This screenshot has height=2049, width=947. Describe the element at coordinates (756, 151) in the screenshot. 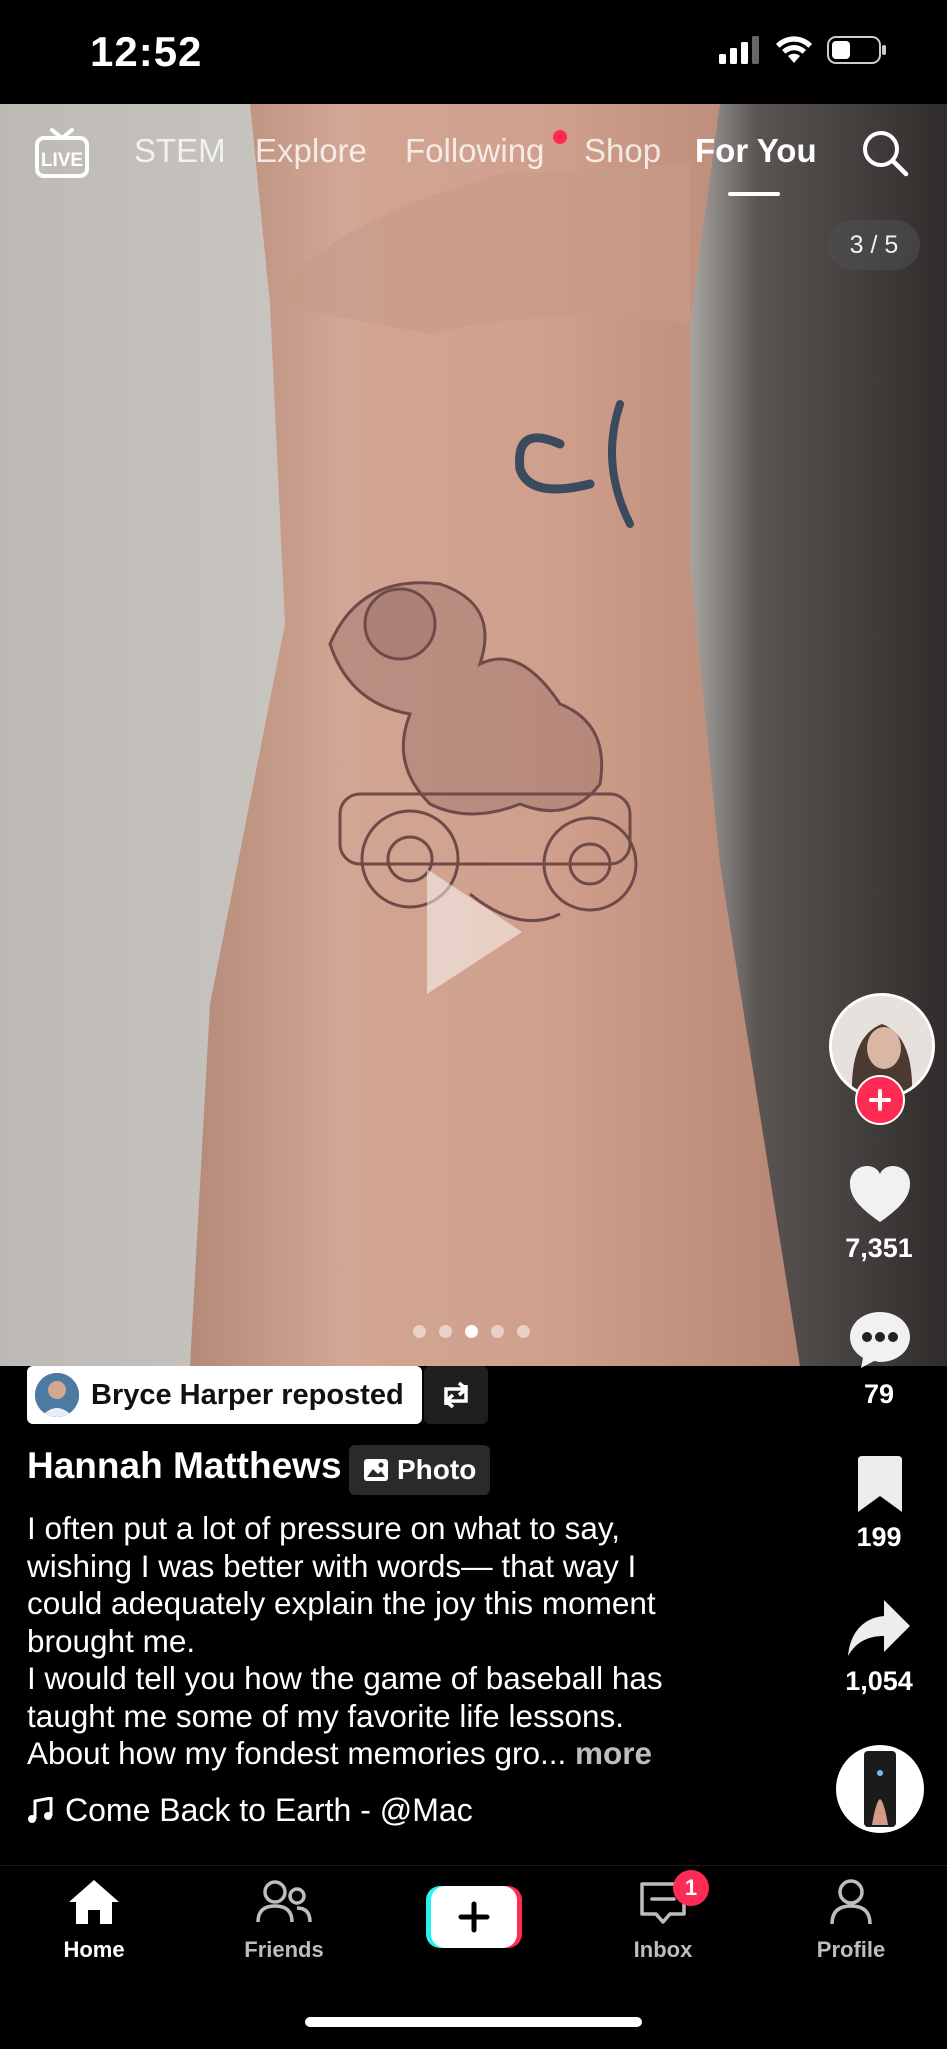

I see `tab-for-you: For You` at that location.